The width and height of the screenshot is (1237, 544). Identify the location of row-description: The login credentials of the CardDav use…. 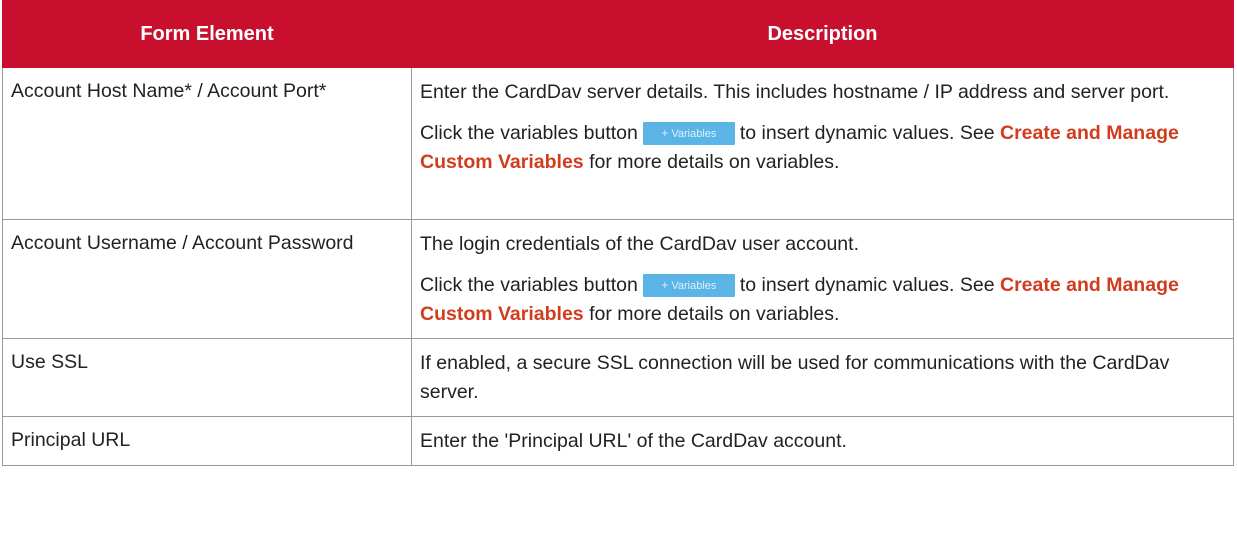
(822, 279).